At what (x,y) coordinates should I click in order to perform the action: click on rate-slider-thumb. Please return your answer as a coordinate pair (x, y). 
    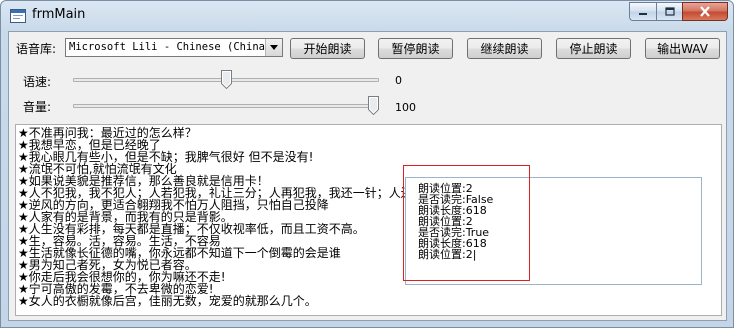
    Looking at the image, I should click on (226, 79).